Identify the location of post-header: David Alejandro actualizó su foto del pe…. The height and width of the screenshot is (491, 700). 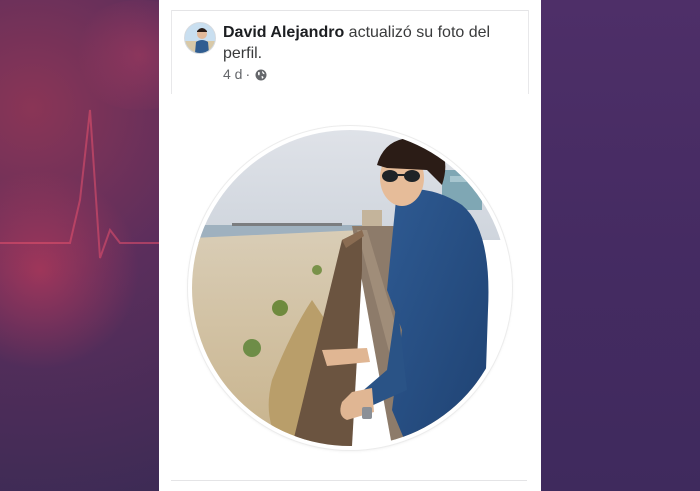
(350, 52).